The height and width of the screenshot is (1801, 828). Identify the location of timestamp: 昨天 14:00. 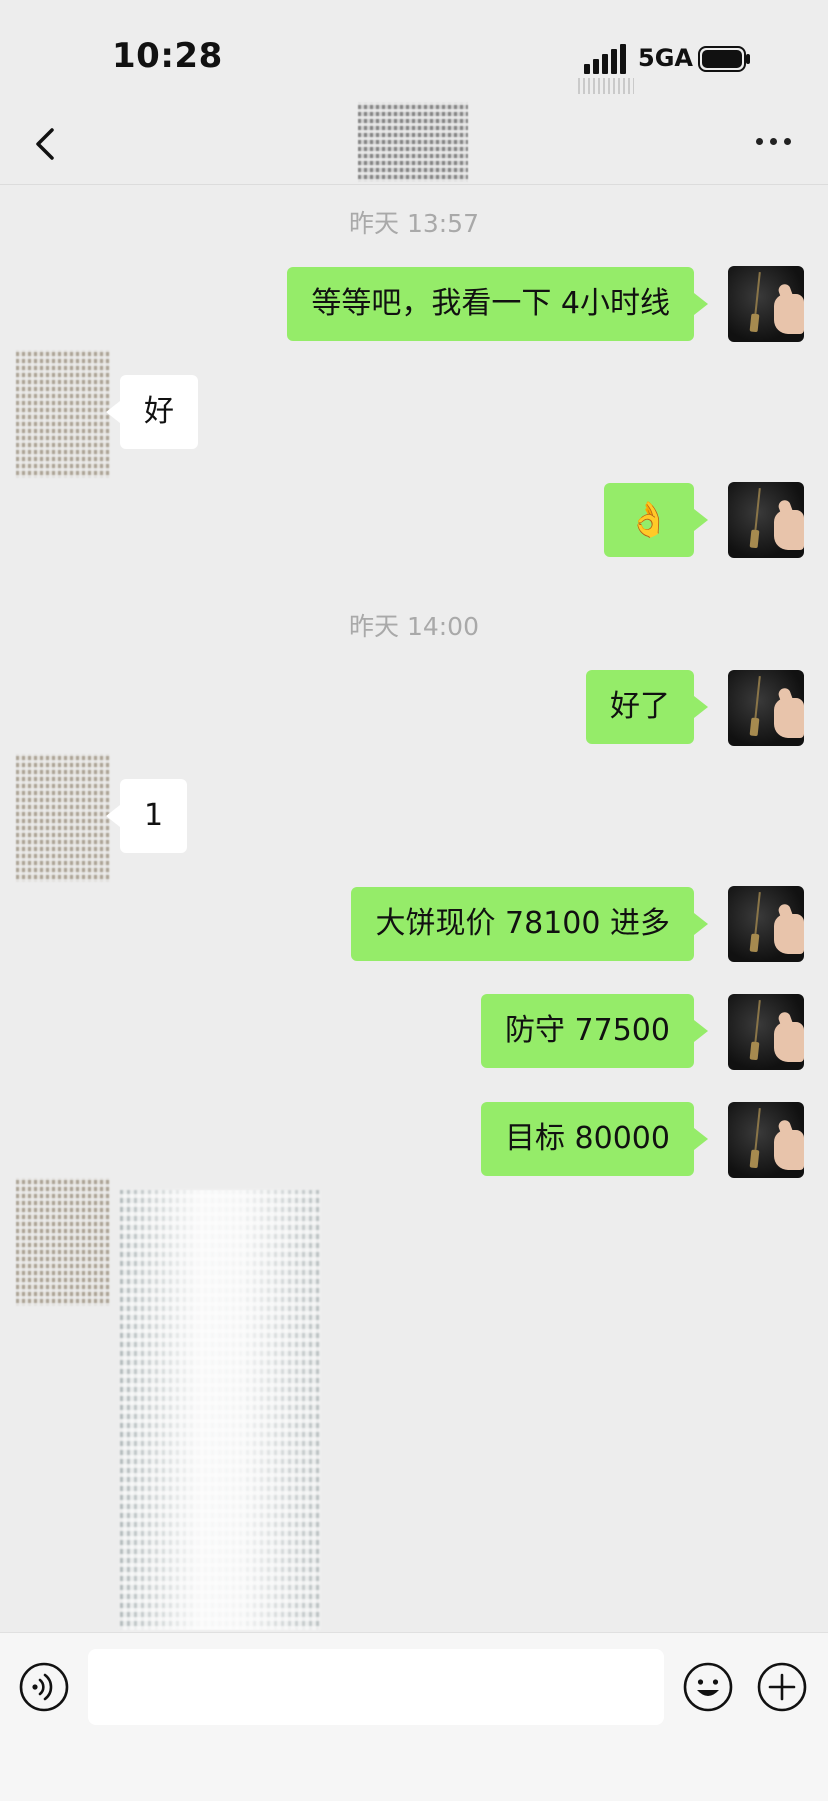
(414, 626).